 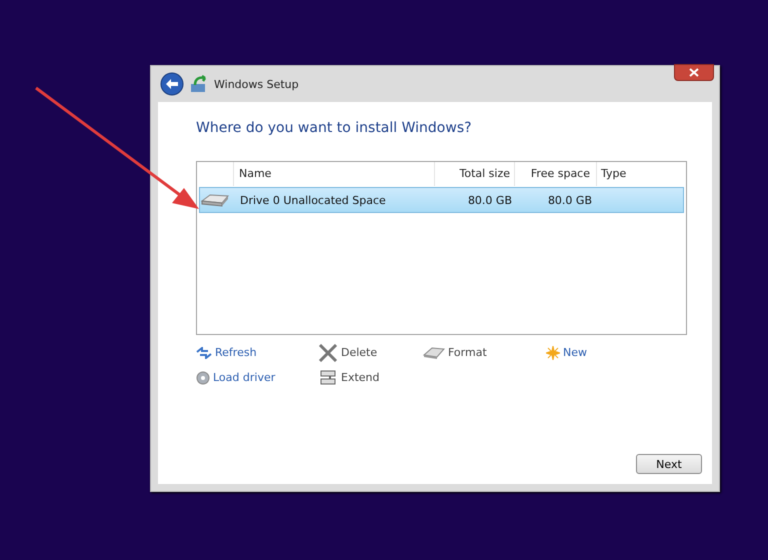 What do you see at coordinates (475, 174) in the screenshot?
I see `column-header: Total size` at bounding box center [475, 174].